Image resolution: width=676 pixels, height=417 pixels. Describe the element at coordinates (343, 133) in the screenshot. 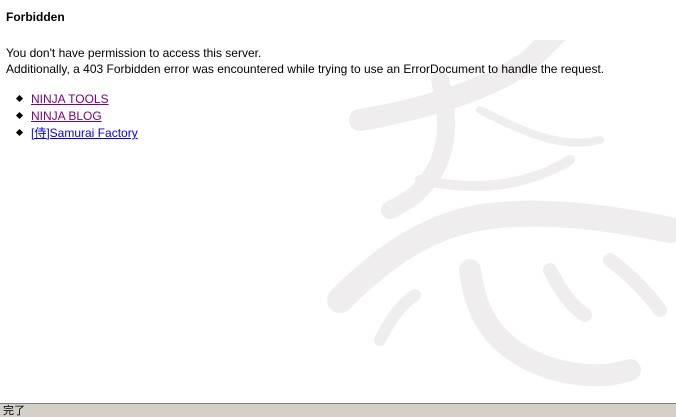

I see `list-item: [侍]Samurai Factory` at that location.